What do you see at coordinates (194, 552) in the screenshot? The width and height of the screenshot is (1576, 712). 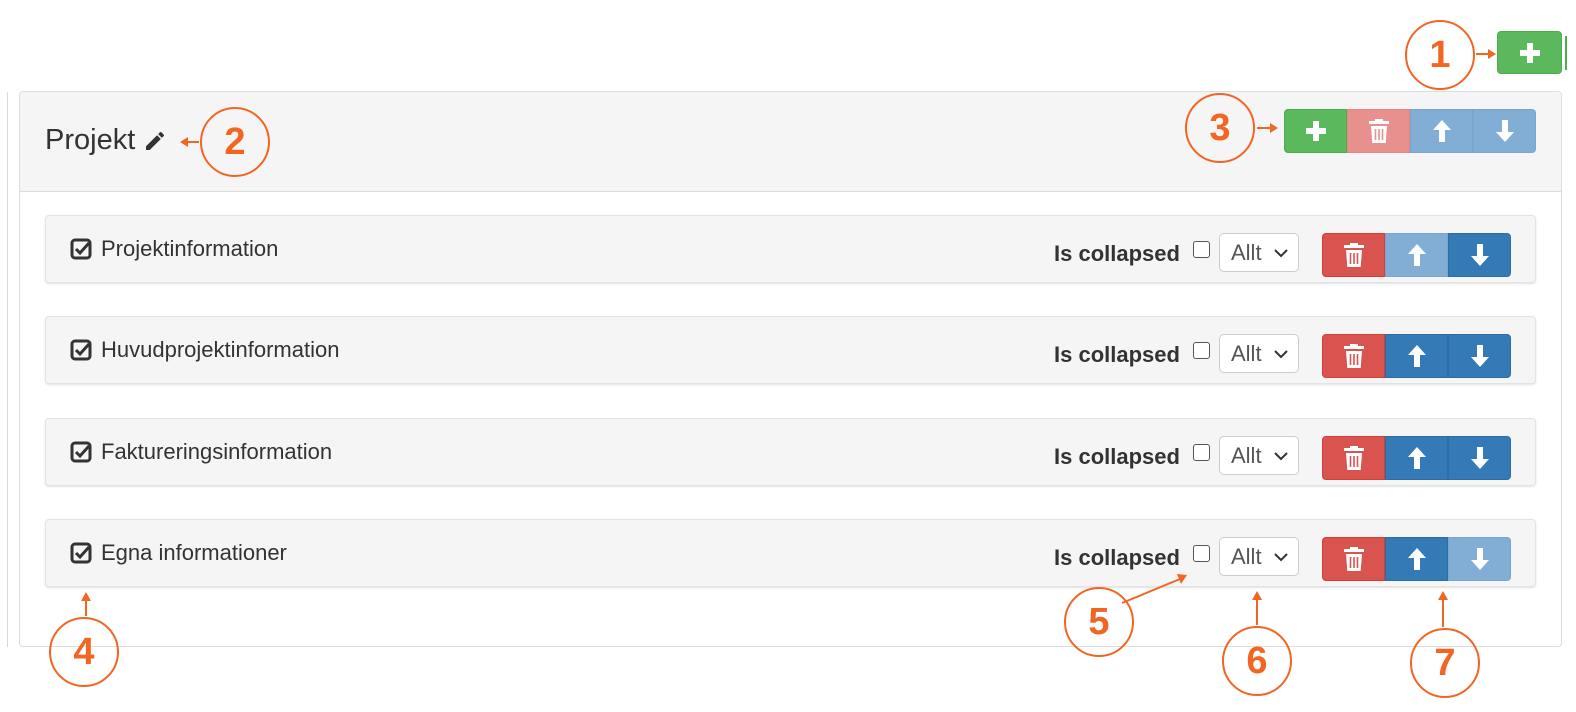 I see `section-title-text: Egna informationer` at bounding box center [194, 552].